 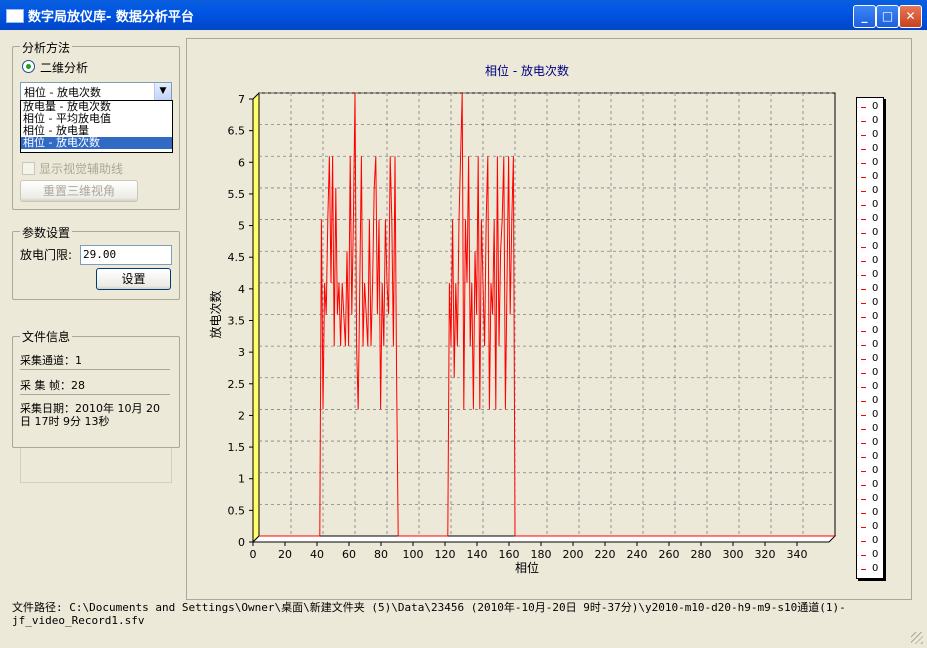 I want to click on dropdown-item-selected: 相位 - 放电次数, so click(x=96, y=143).